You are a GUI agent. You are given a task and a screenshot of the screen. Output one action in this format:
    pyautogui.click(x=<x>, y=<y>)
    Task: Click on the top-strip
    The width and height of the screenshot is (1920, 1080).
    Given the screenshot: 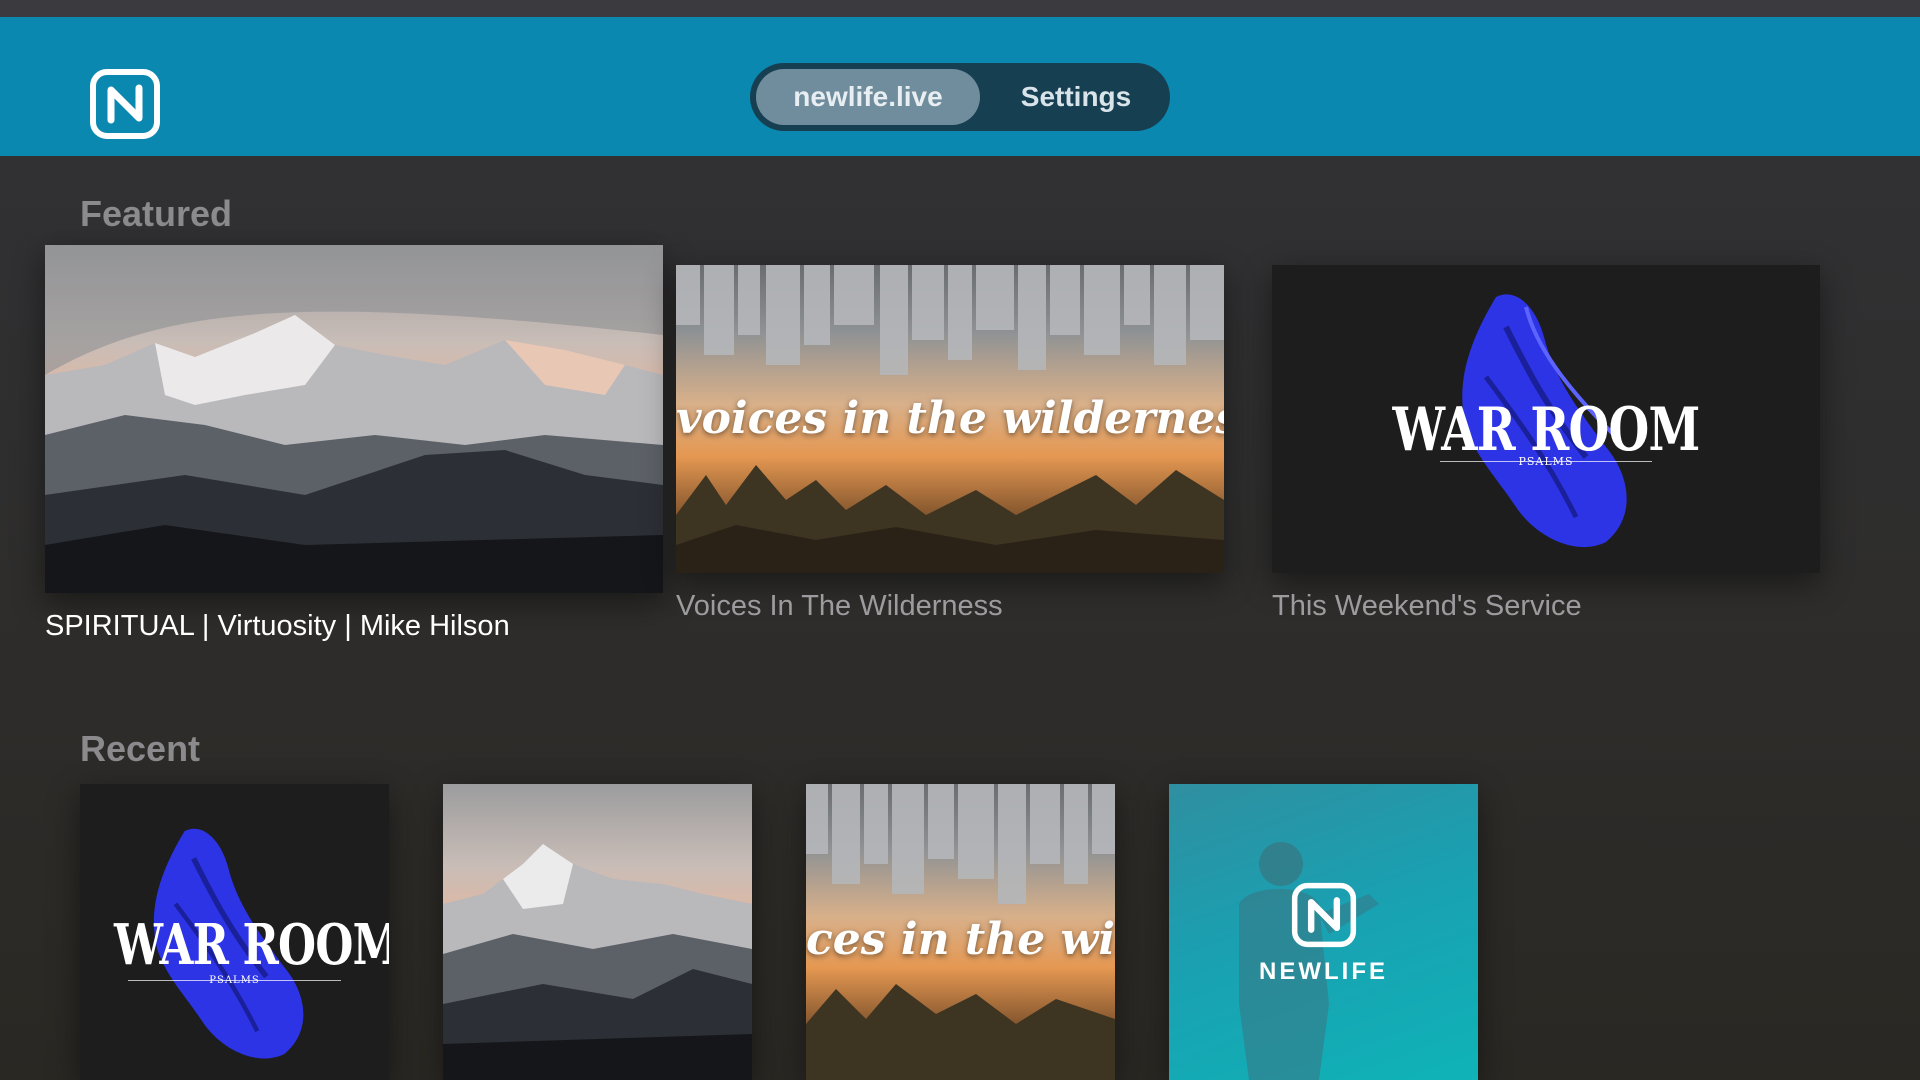 What is the action you would take?
    pyautogui.click(x=960, y=8)
    